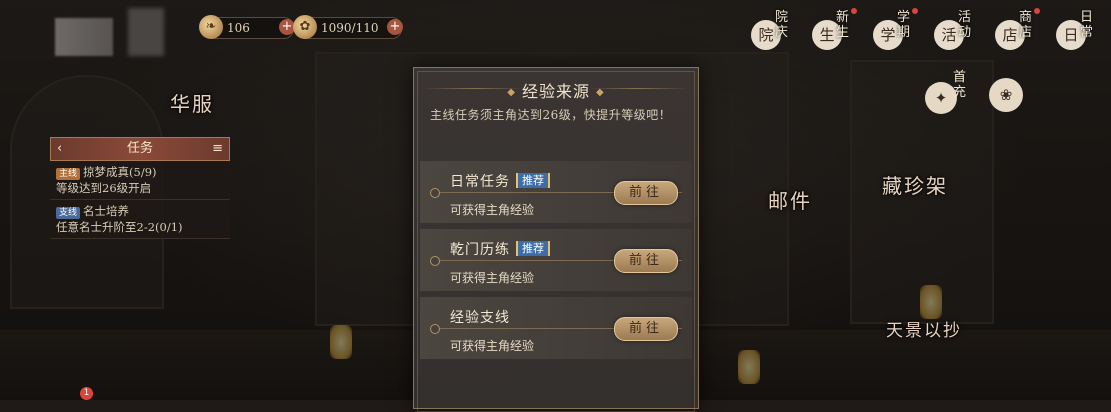 This screenshot has width=1111, height=412. I want to click on side-quest-tag: 支线, so click(68, 213).